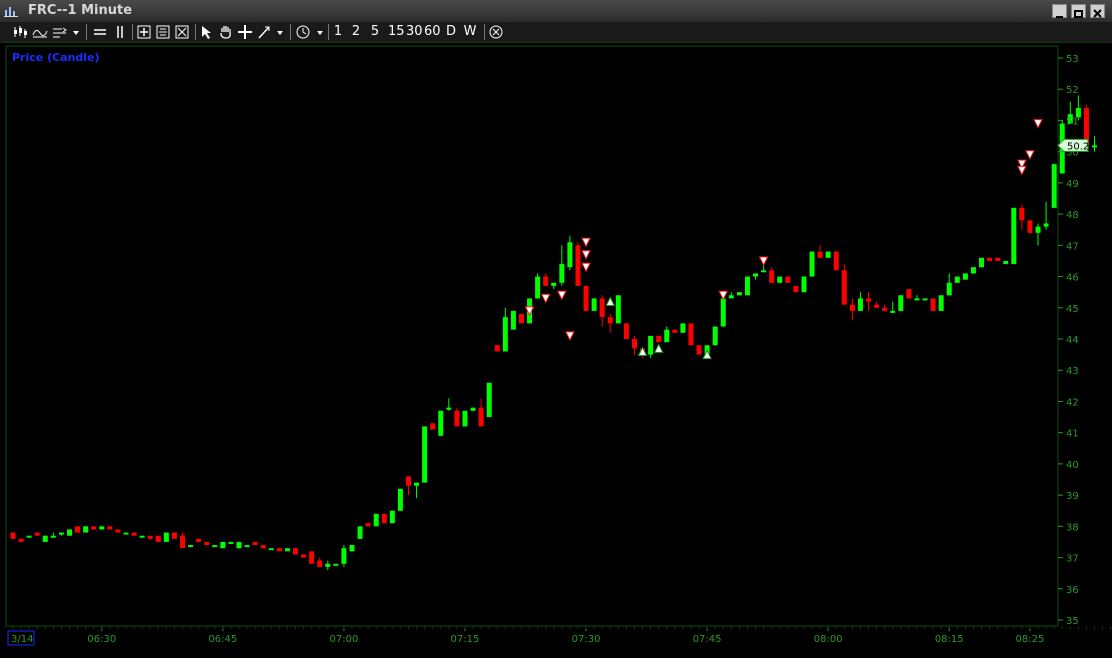  I want to click on line-style-button, so click(40, 32).